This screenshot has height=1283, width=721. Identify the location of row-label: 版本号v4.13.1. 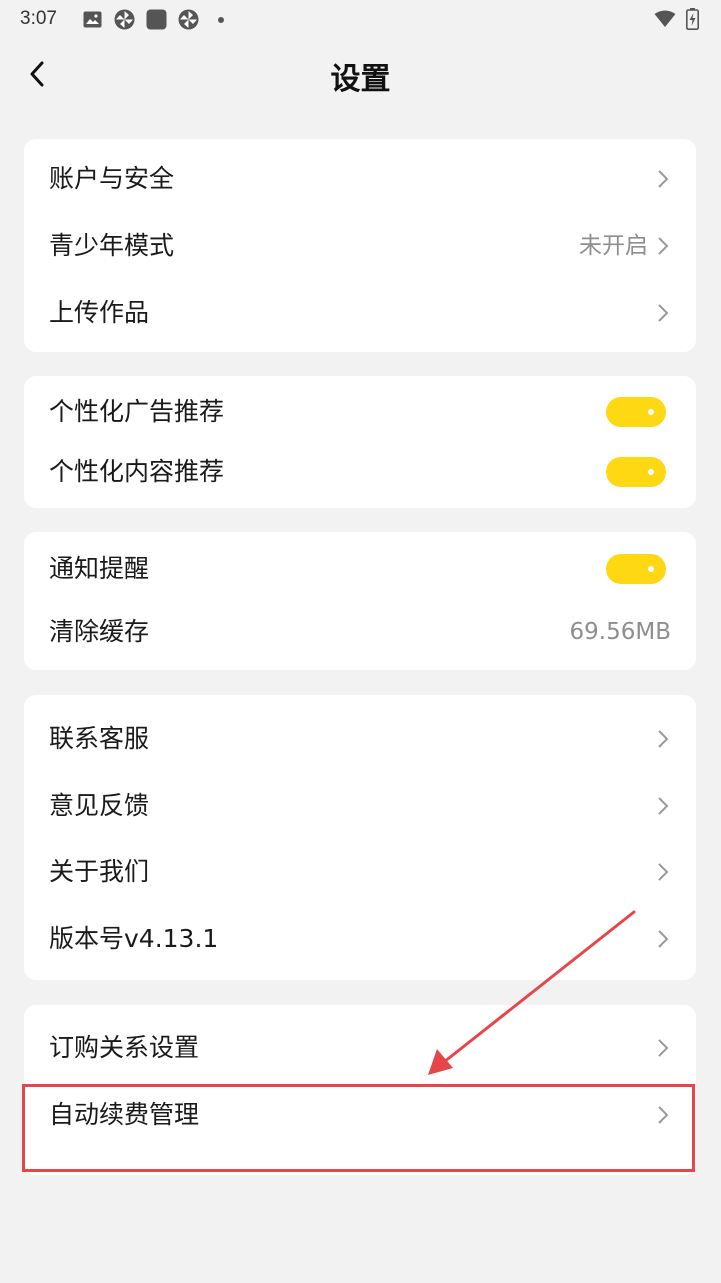
(134, 938).